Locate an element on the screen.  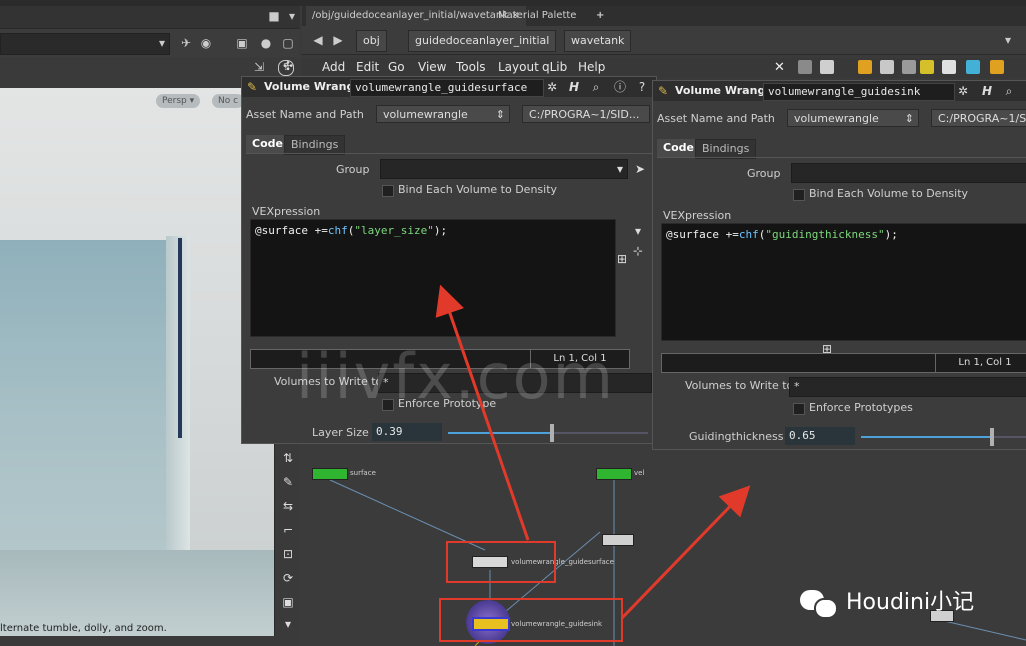
asset-path-dropdown: C:/PROGRA~1/SID is located at coordinates (978, 118).